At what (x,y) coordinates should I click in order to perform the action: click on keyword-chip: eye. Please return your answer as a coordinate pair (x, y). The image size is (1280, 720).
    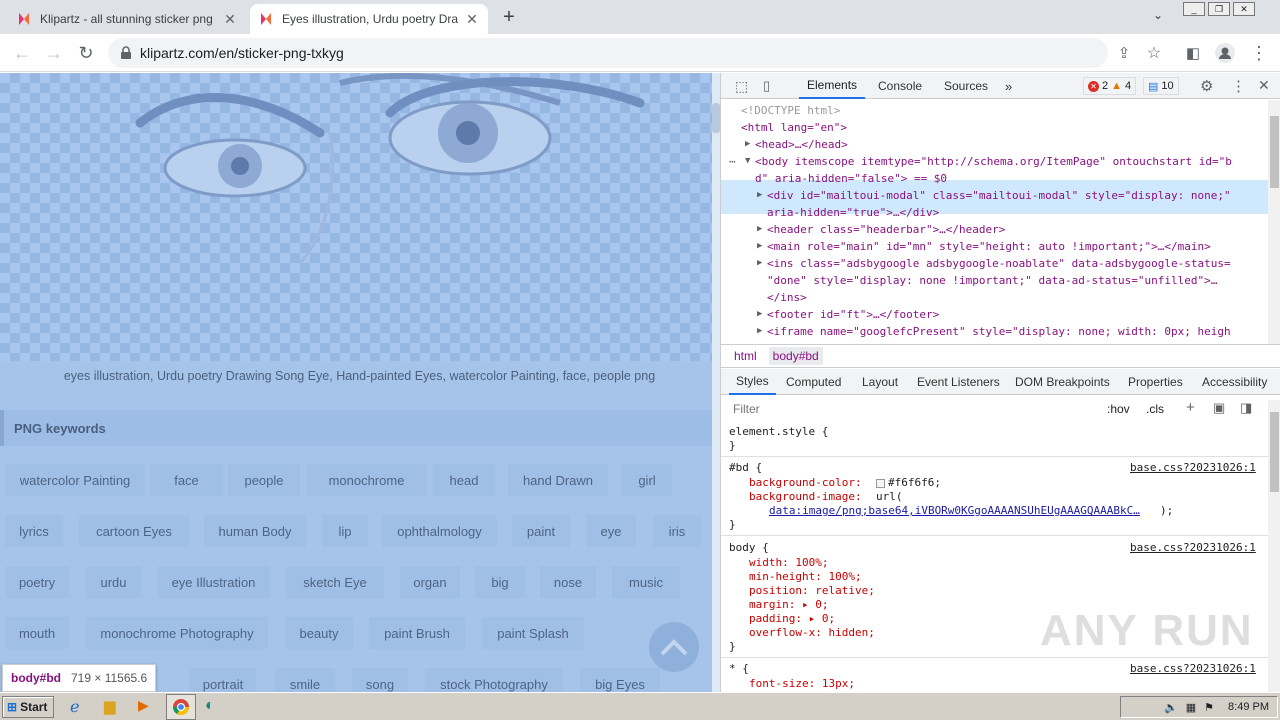
    Looking at the image, I should click on (611, 531).